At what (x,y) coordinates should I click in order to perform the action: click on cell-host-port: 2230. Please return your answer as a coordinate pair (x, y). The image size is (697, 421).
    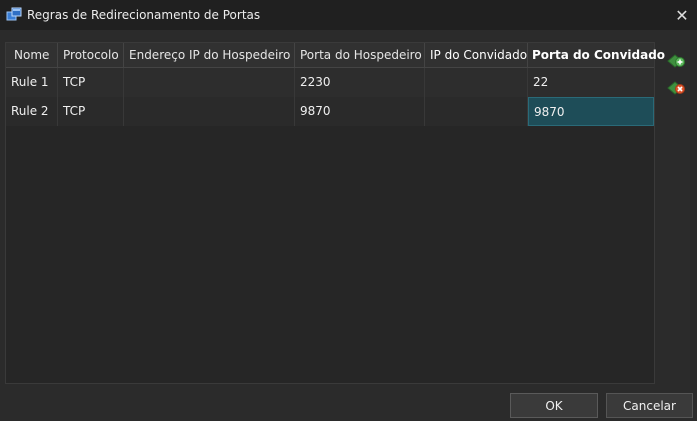
    Looking at the image, I should click on (360, 82).